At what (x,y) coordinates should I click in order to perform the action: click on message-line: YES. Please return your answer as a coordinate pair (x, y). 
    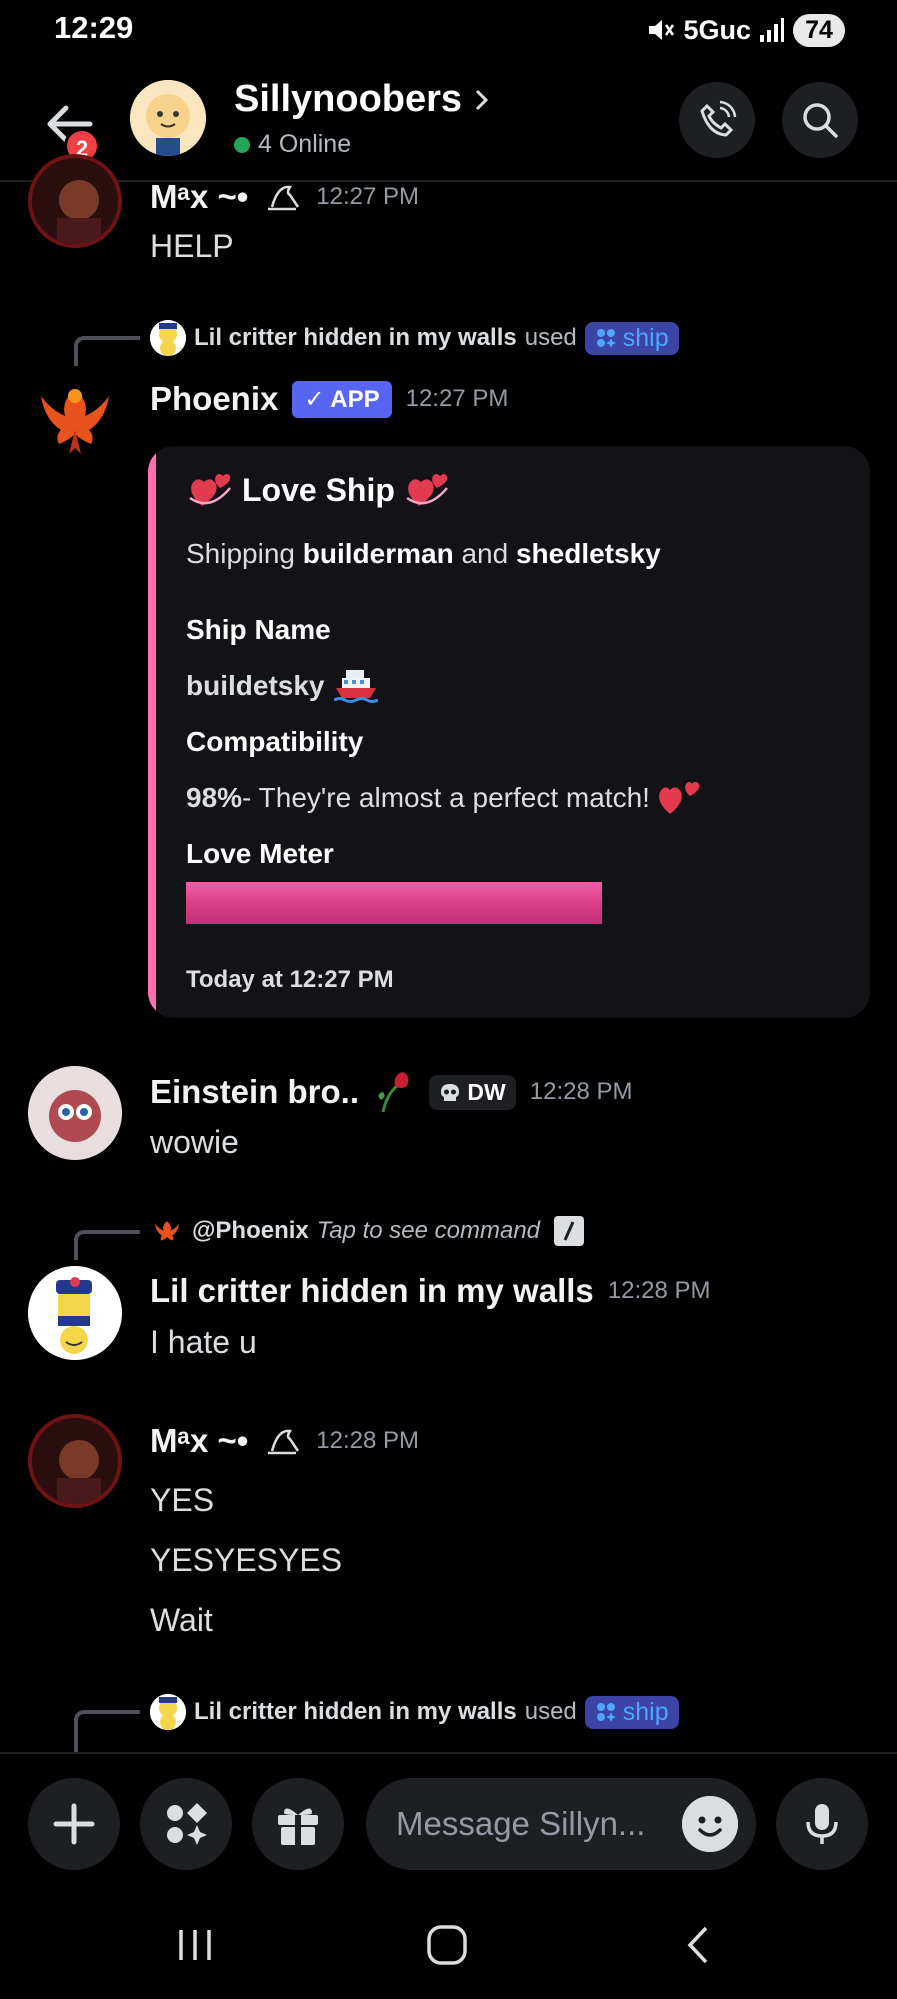
    Looking at the image, I should click on (182, 1500).